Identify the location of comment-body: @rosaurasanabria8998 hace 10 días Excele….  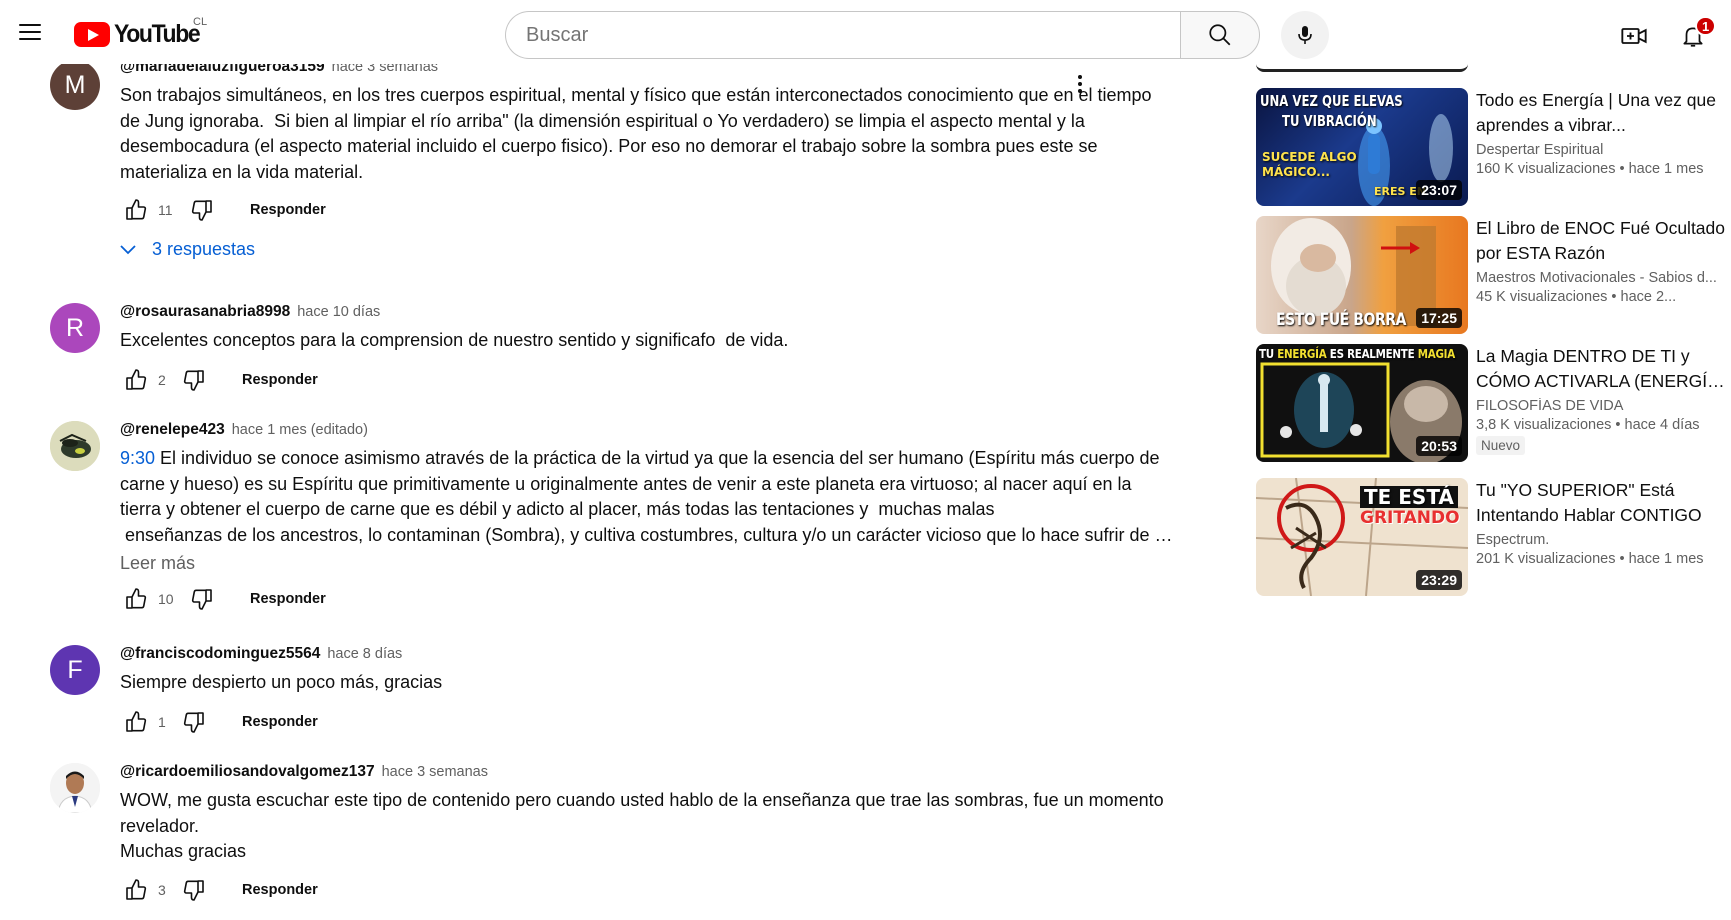
(647, 349).